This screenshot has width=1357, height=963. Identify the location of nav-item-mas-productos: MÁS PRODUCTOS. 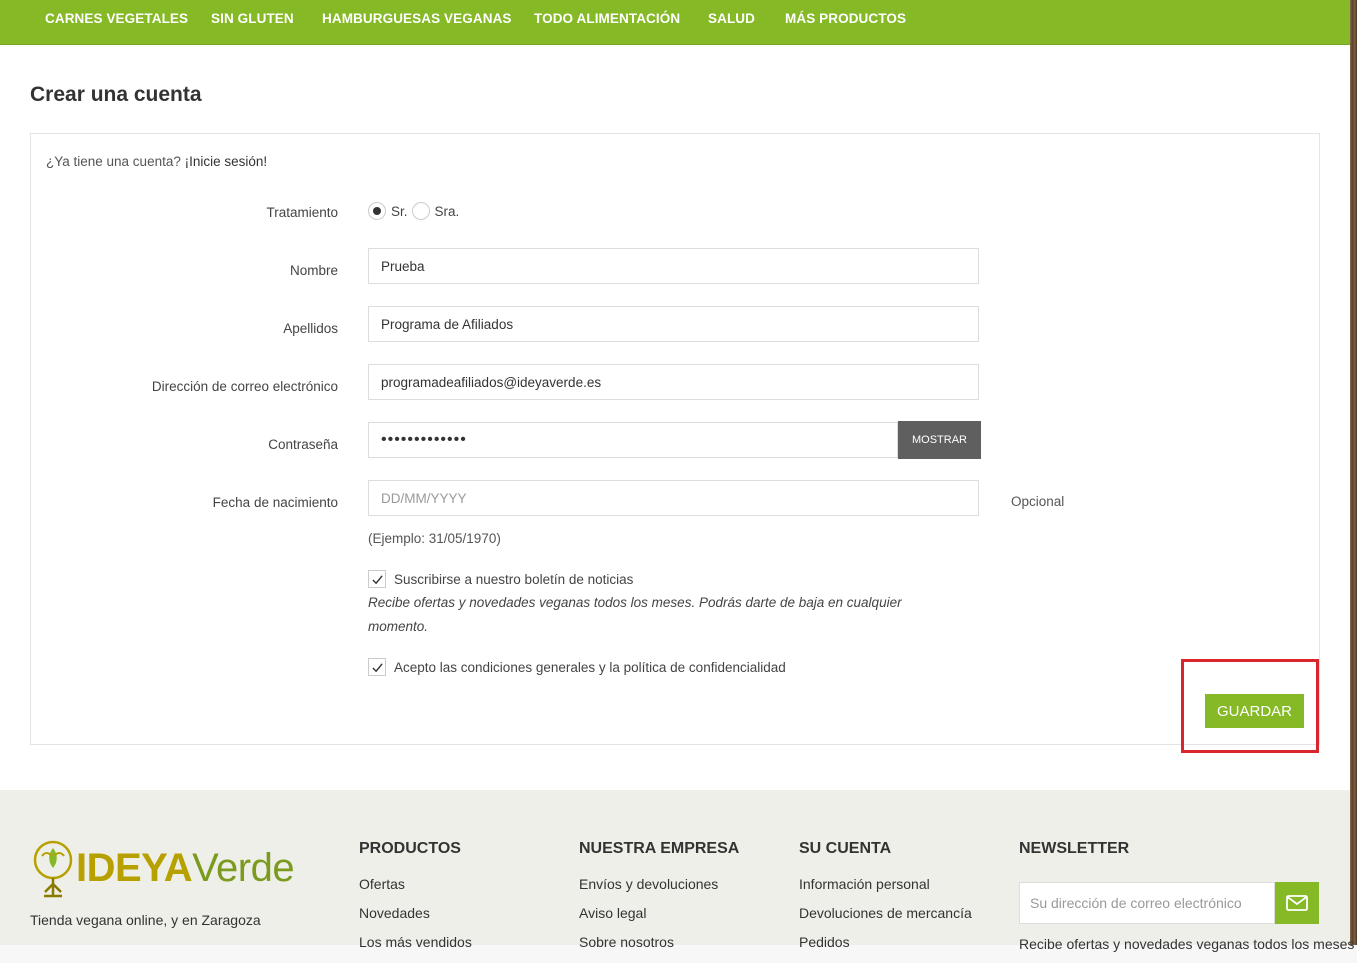
(845, 18).